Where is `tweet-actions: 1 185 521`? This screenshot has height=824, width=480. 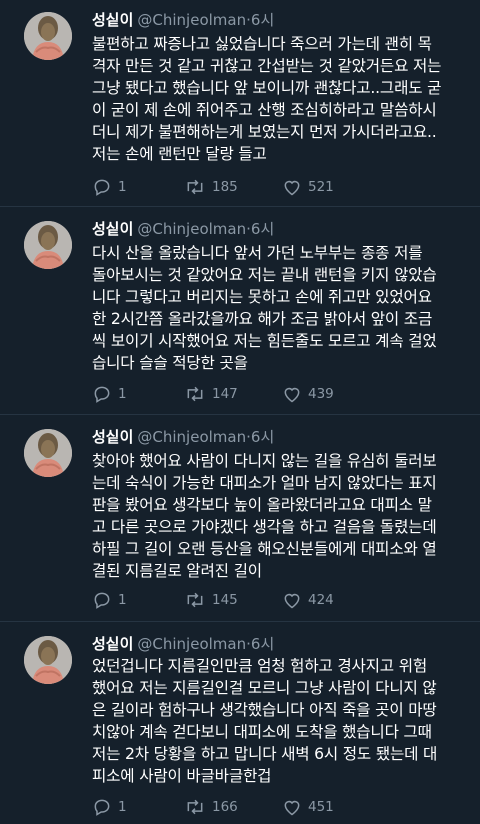 tweet-actions: 1 185 521 is located at coordinates (282, 187).